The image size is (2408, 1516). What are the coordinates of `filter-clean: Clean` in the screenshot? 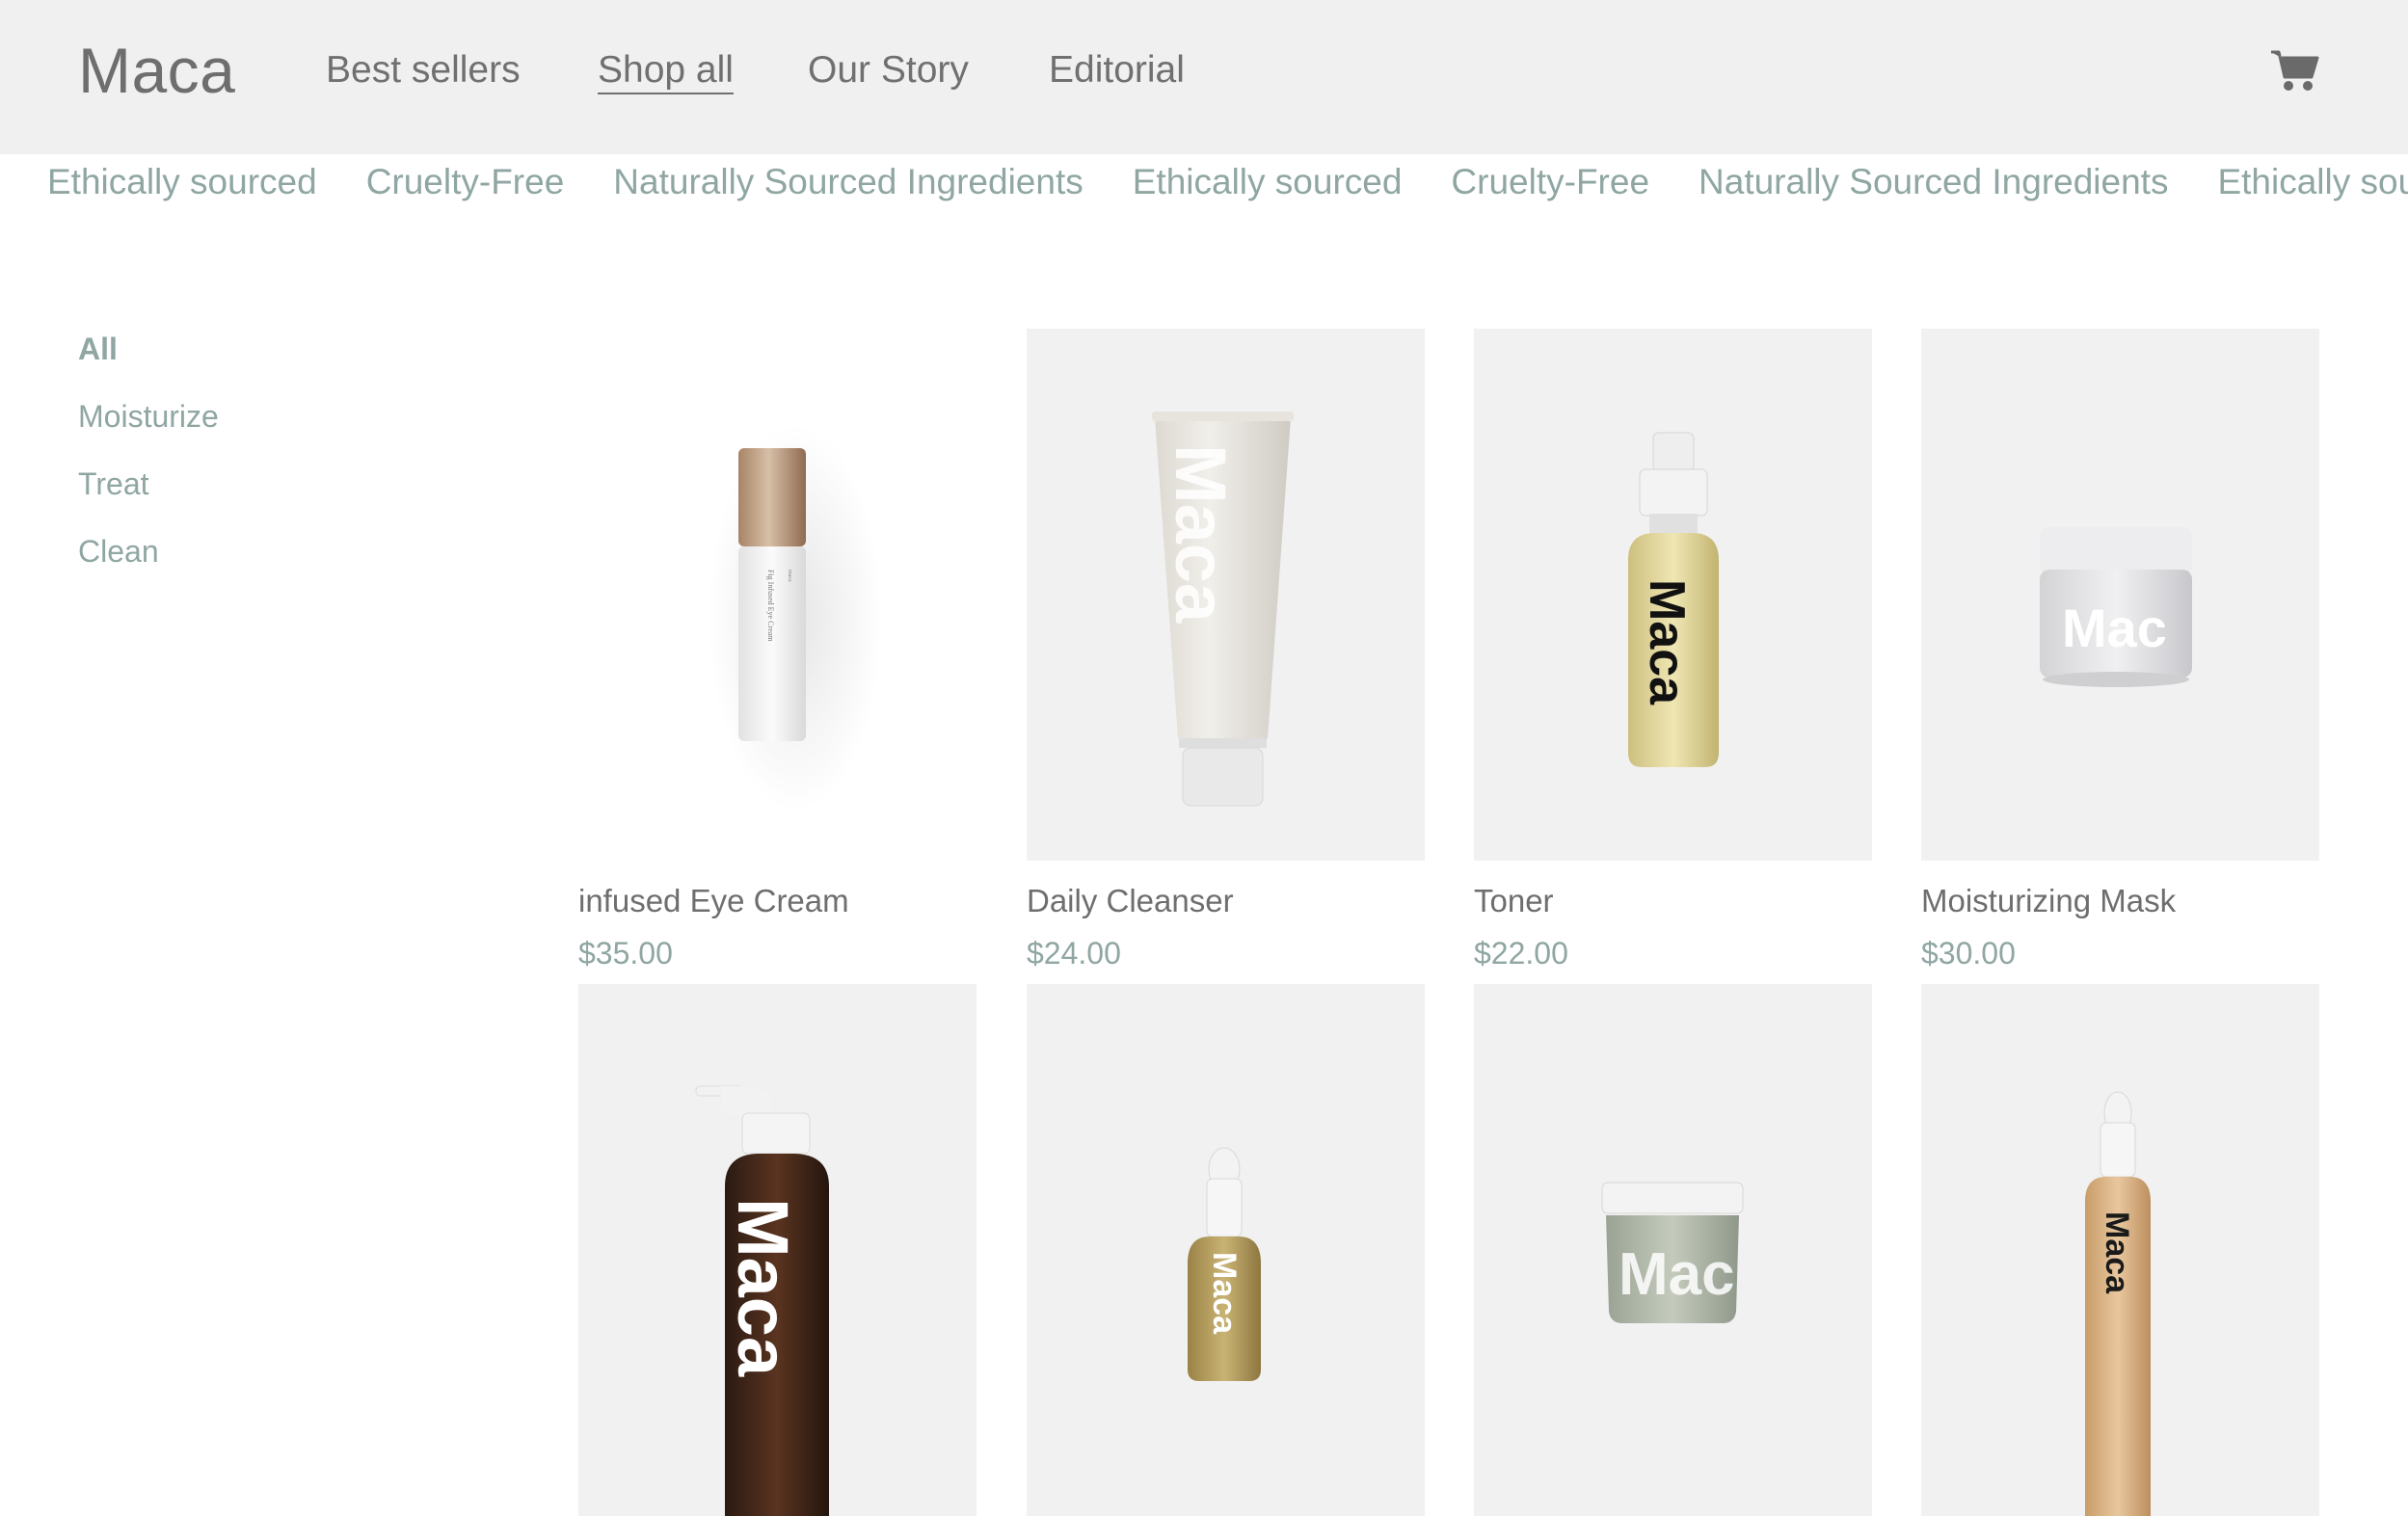 It's located at (148, 551).